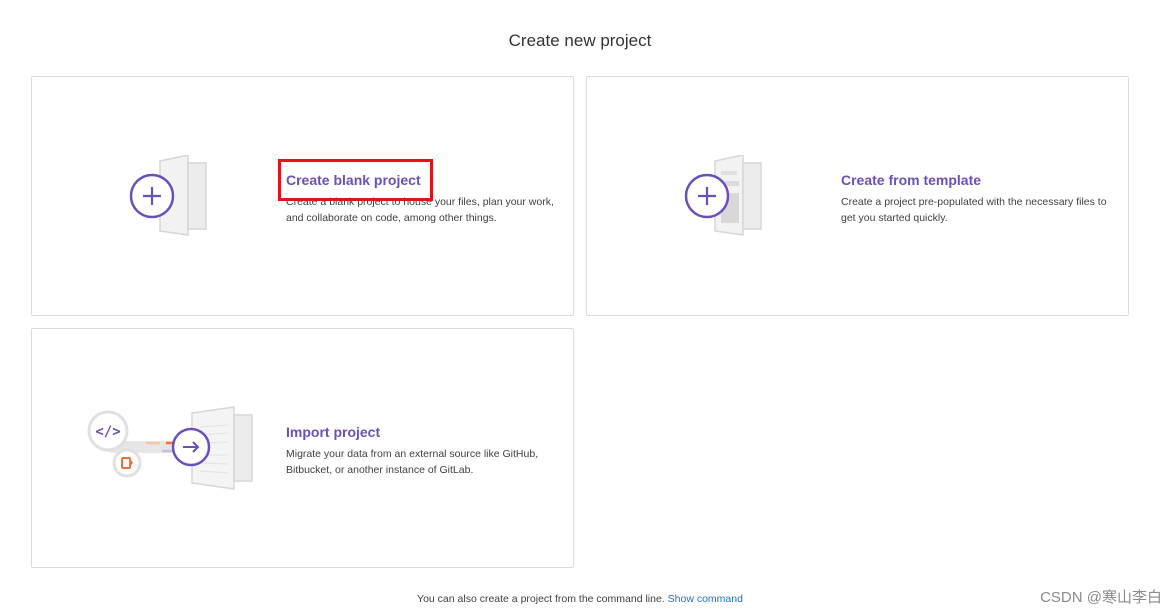  I want to click on watermark: CSDN @寒山李白, so click(1101, 597).